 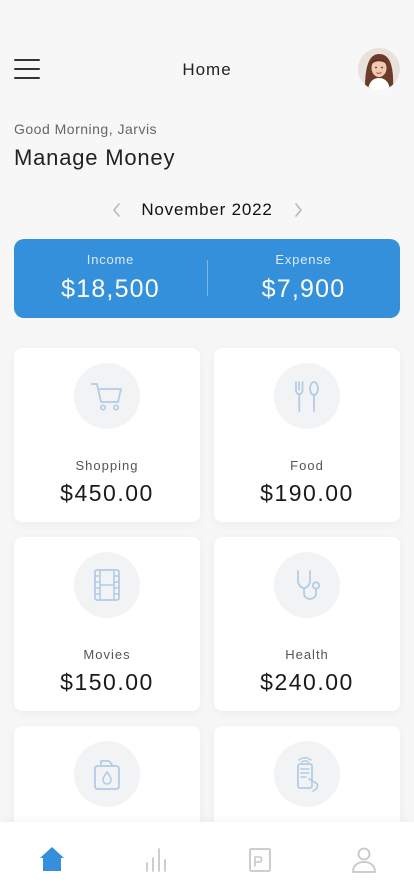 I want to click on category-label: Health, so click(x=307, y=654).